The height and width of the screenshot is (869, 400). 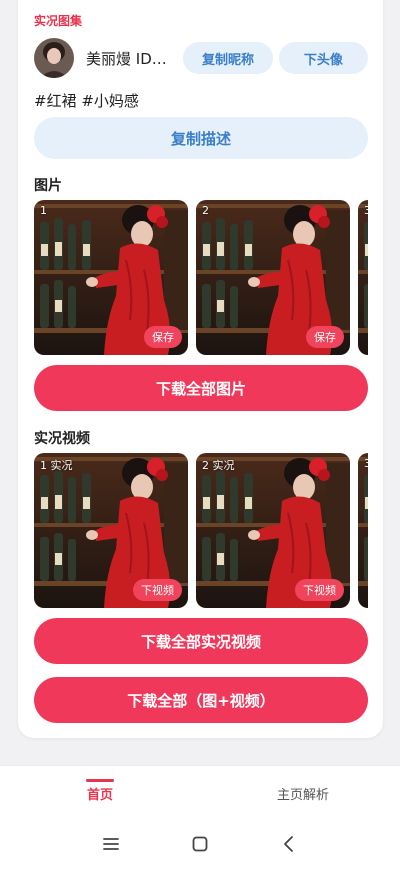 I want to click on description-tags: #红裙 #小妈感, so click(x=86, y=101).